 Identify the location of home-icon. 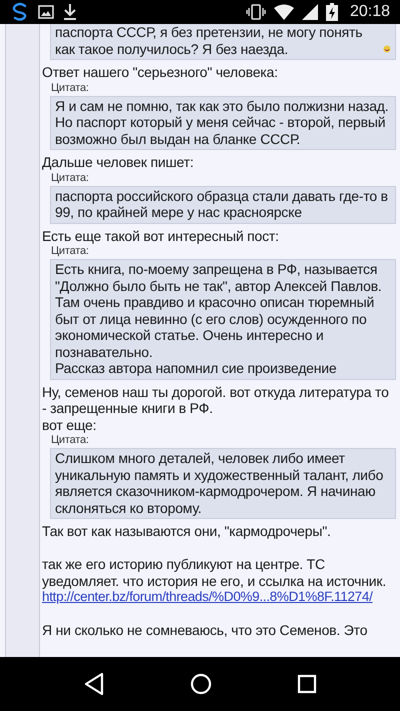
(201, 684).